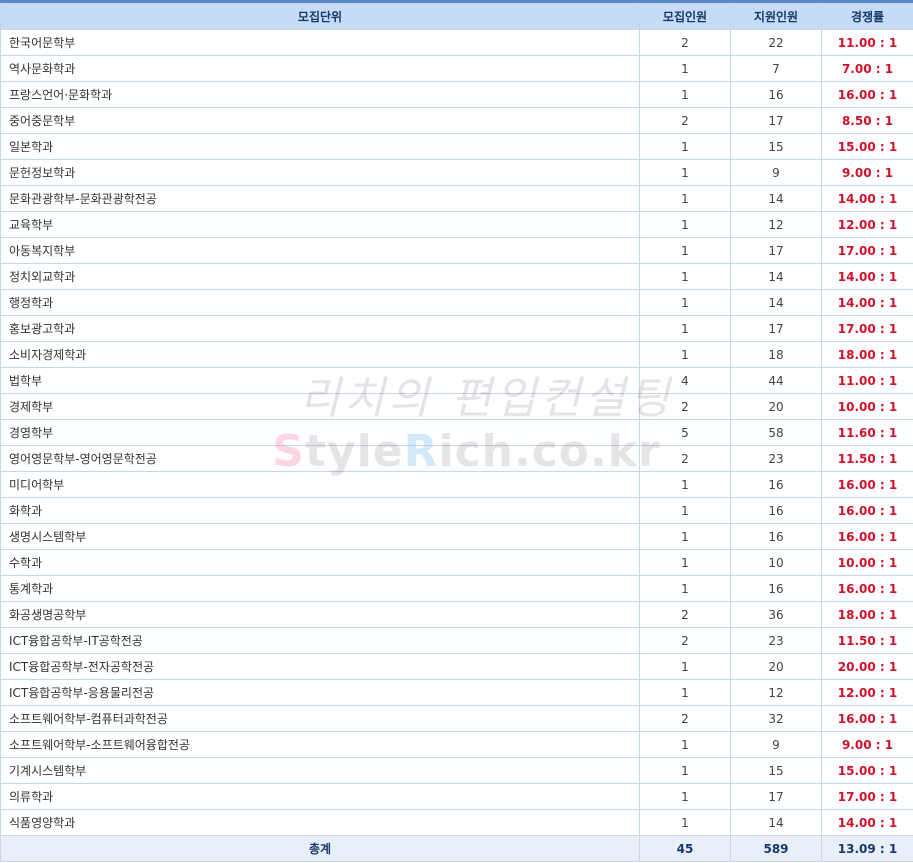  I want to click on table-row: 수학과 1 10 10.00 : 1, so click(456, 562).